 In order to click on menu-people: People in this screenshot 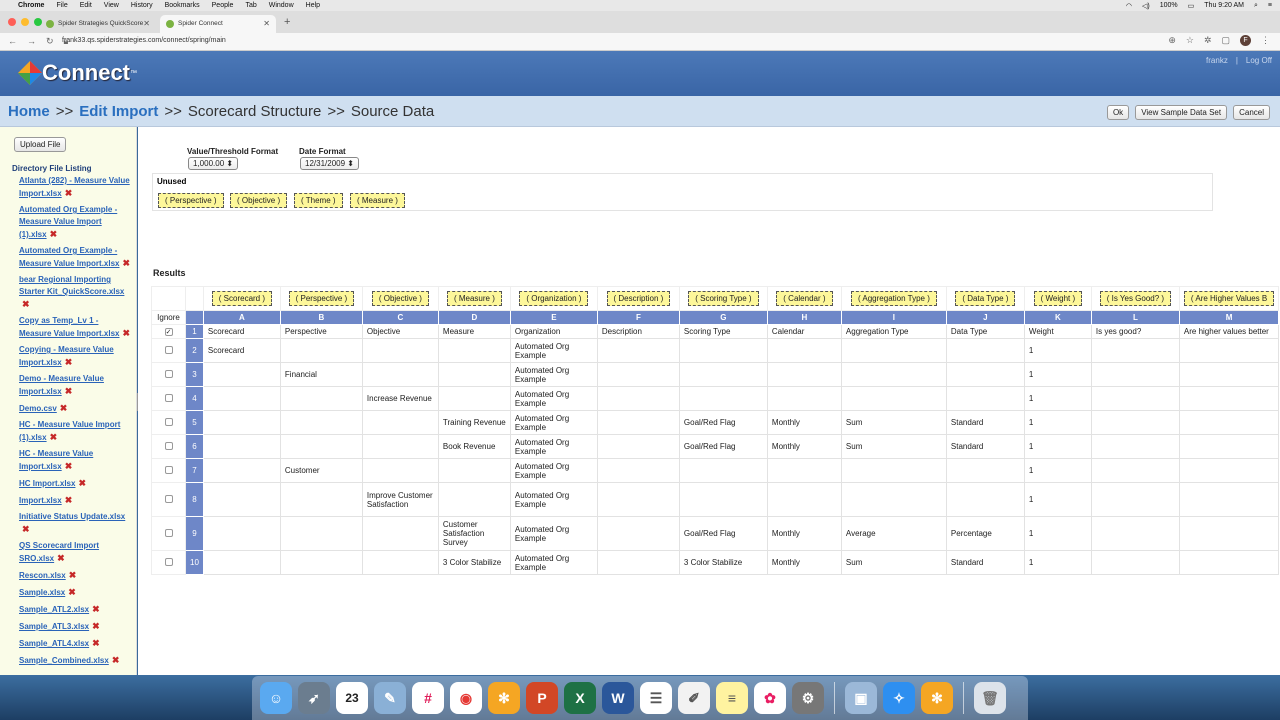, I will do `click(223, 5)`.